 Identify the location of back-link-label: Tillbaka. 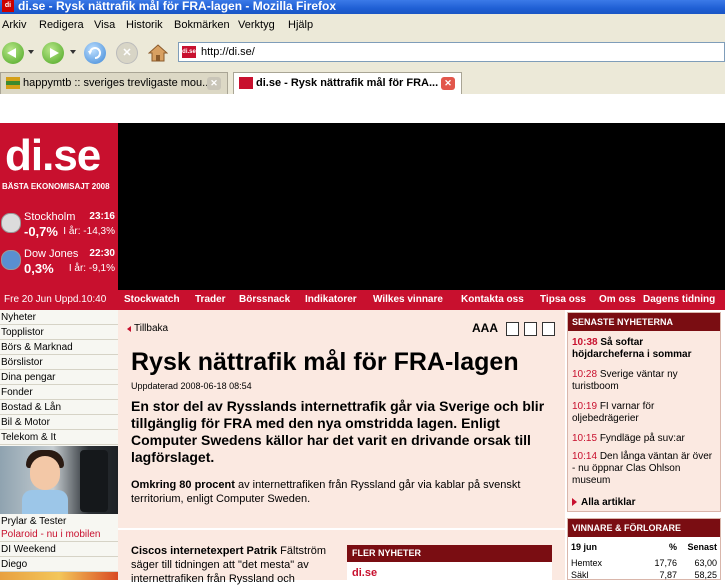
(151, 328).